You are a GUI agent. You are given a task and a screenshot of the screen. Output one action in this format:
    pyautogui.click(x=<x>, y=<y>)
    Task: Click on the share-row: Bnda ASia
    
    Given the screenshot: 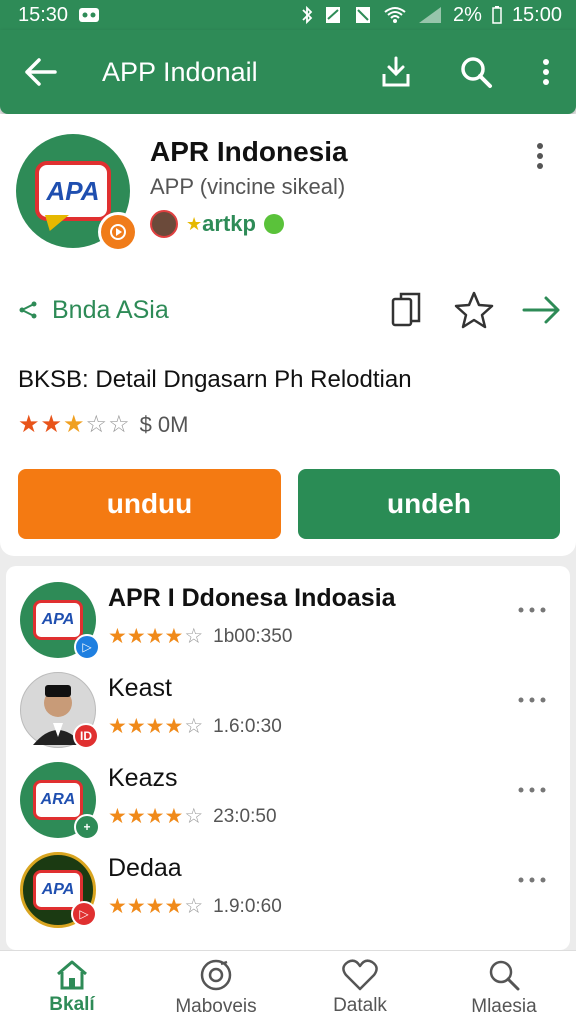 What is the action you would take?
    pyautogui.click(x=288, y=310)
    